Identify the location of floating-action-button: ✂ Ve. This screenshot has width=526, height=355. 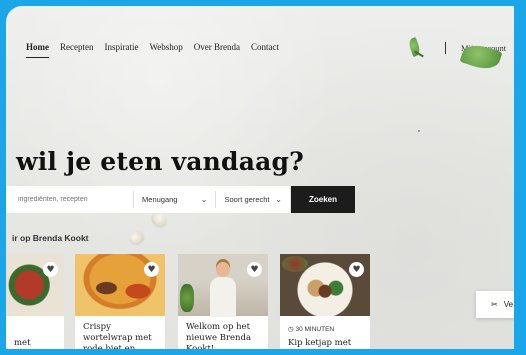
(495, 304).